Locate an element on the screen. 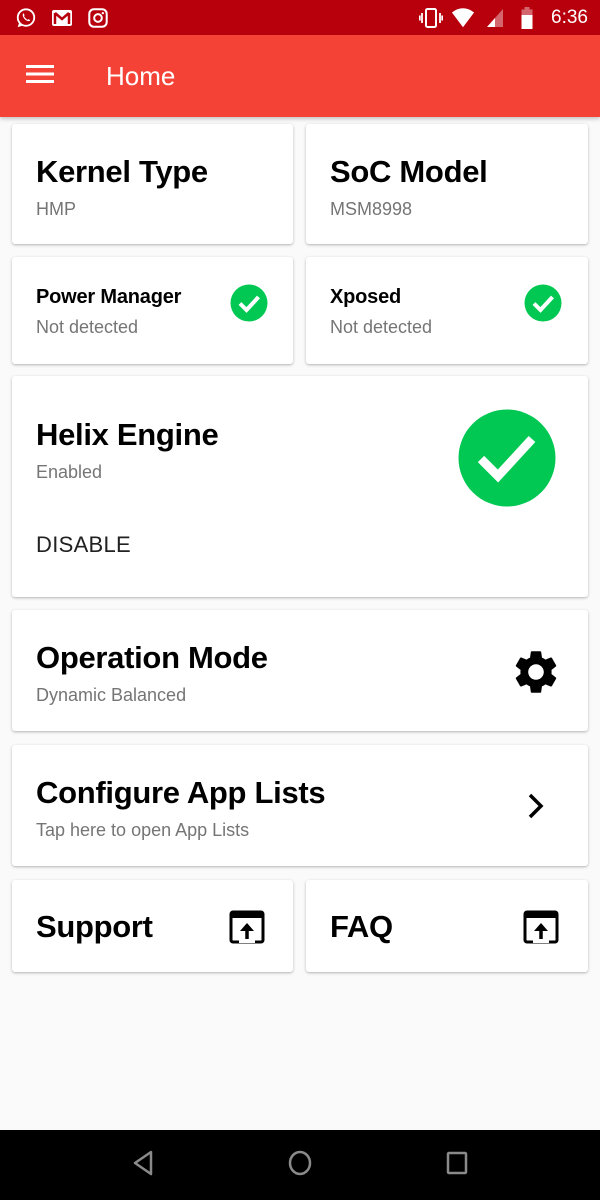 This screenshot has height=1200, width=600. soc-model-card: SoC Model MSM8998 is located at coordinates (447, 184).